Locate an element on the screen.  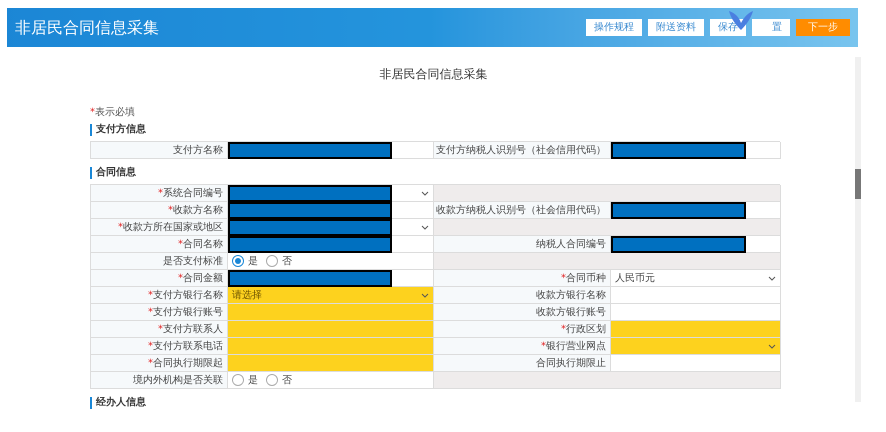
field-label: *银行营业网点 is located at coordinates (522, 346).